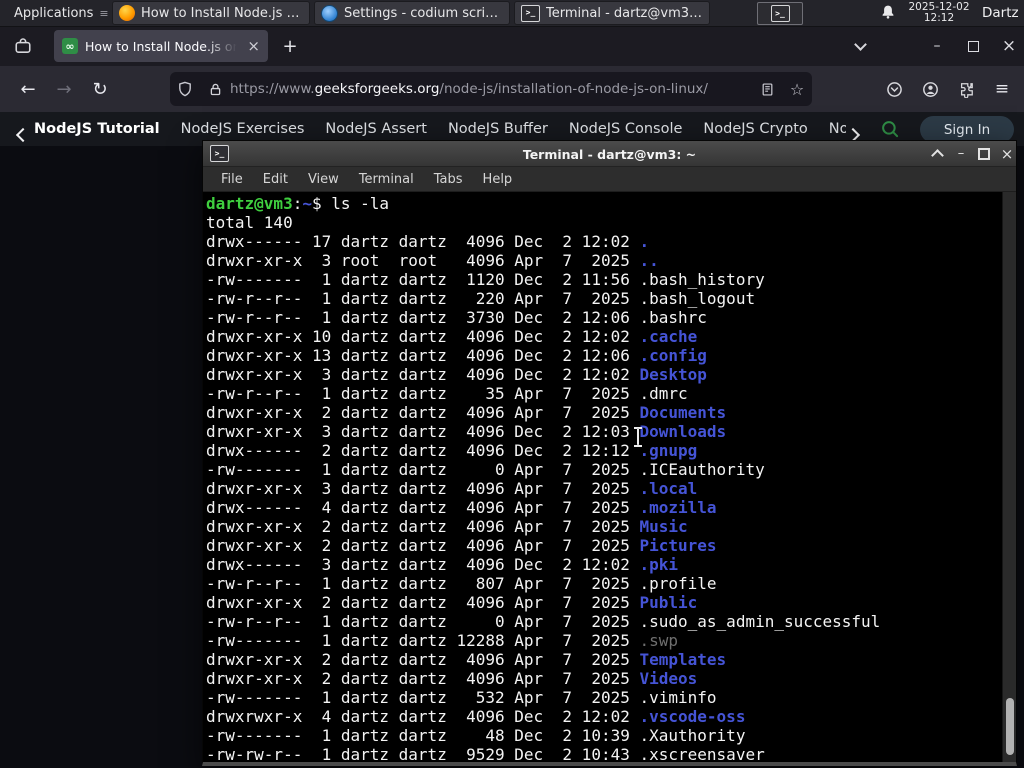  I want to click on menu-terminal: Terminal, so click(386, 179).